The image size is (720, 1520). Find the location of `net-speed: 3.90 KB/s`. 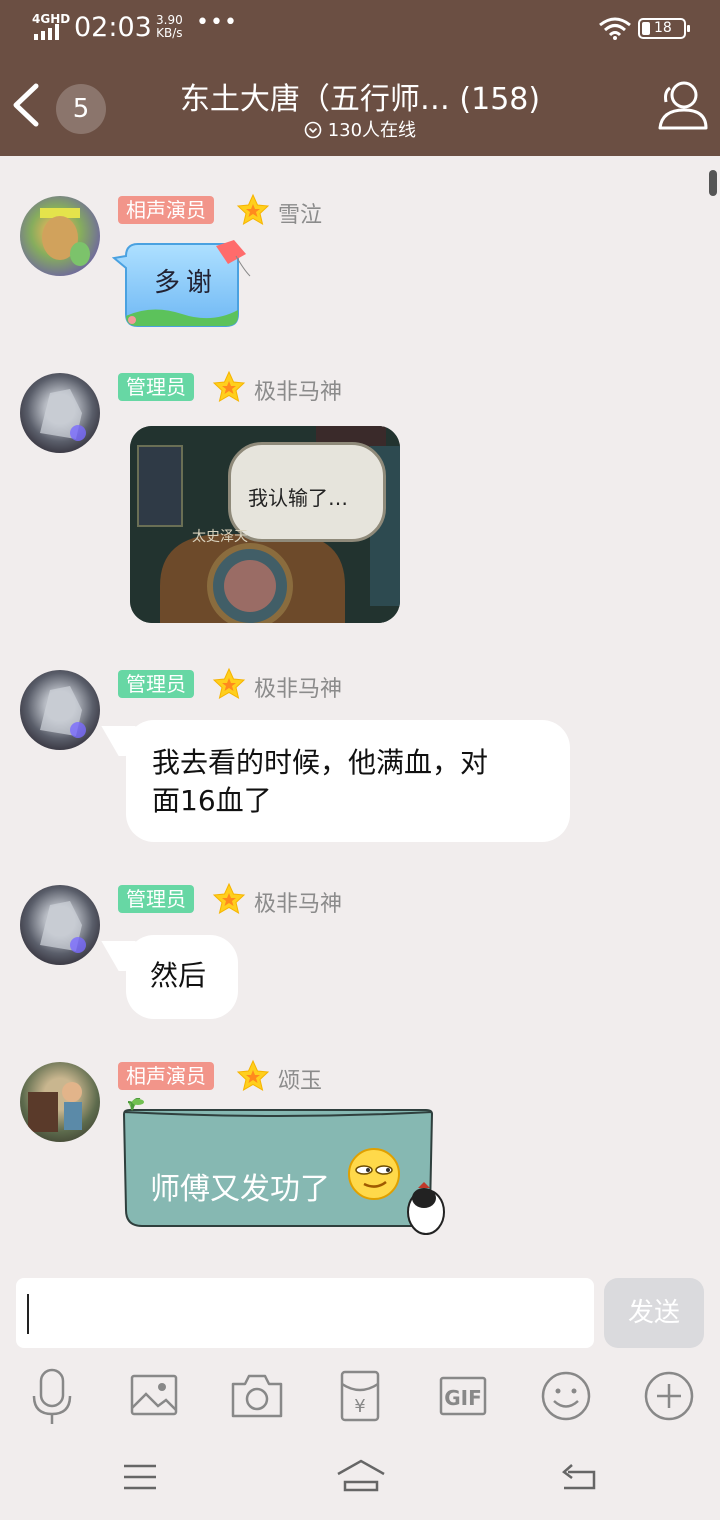

net-speed: 3.90 KB/s is located at coordinates (169, 27).